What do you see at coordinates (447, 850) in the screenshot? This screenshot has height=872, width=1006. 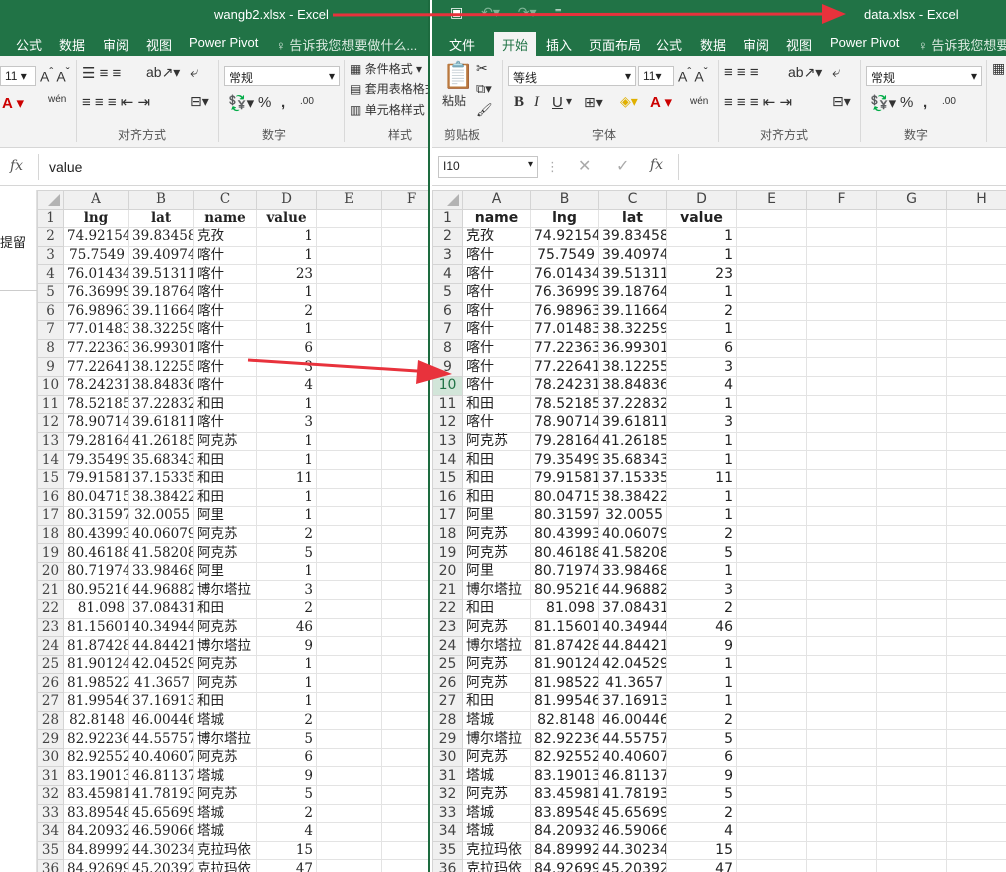 I see `row-header: 35` at bounding box center [447, 850].